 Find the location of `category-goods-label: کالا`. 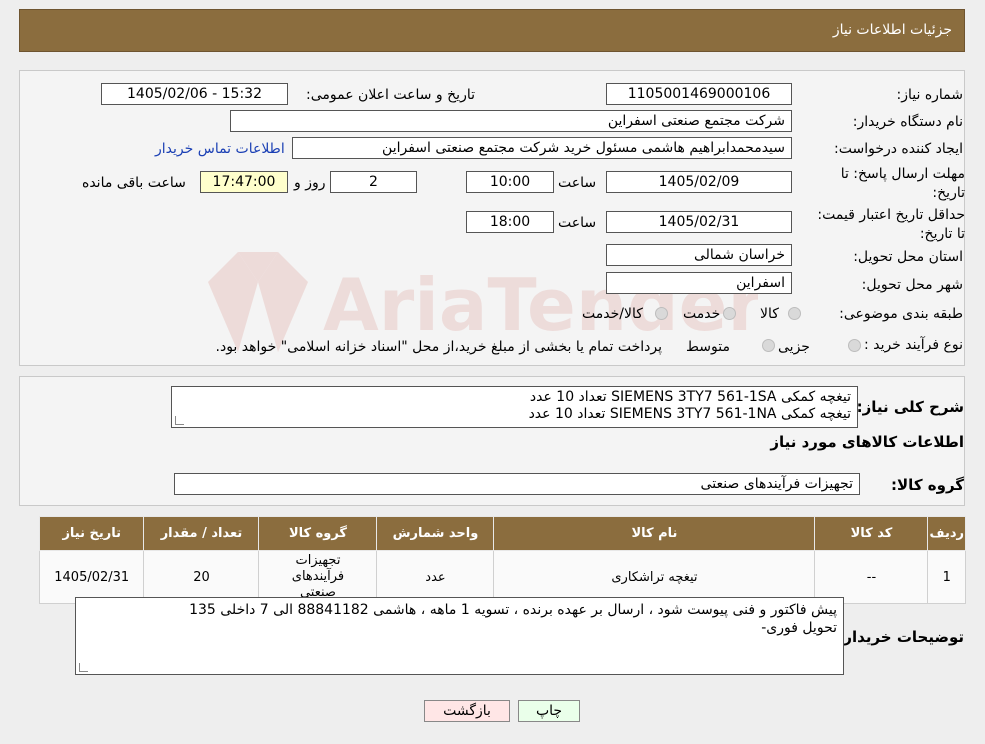

category-goods-label: کالا is located at coordinates (769, 314).